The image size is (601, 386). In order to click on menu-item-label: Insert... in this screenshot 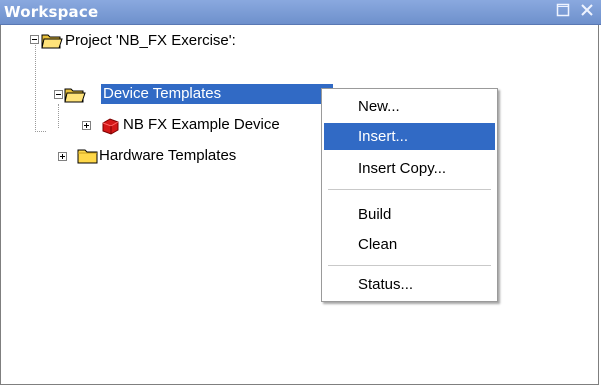, I will do `click(383, 136)`.